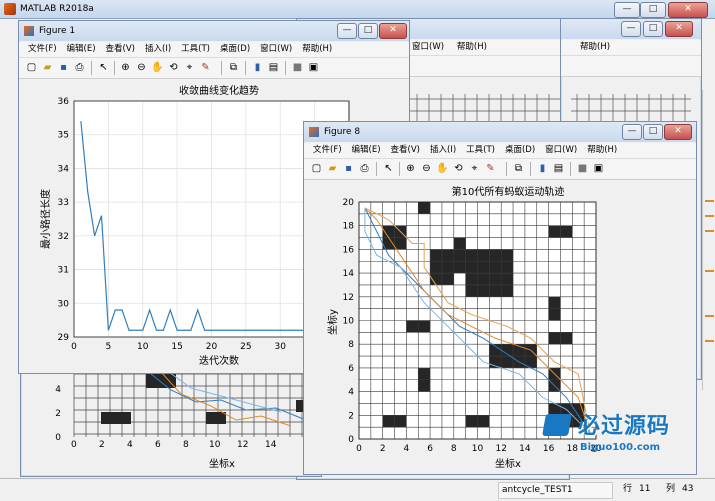 The height and width of the screenshot is (501, 715). What do you see at coordinates (74, 445) in the screenshot?
I see `tick-label: 0` at bounding box center [74, 445].